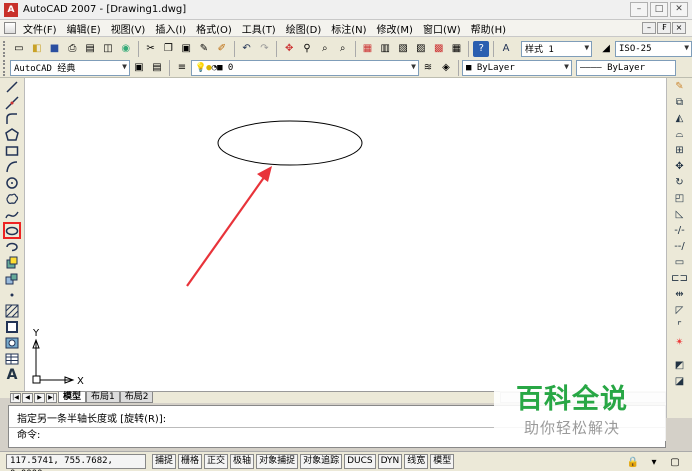  I want to click on print-preview-icon: ▤, so click(90, 49).